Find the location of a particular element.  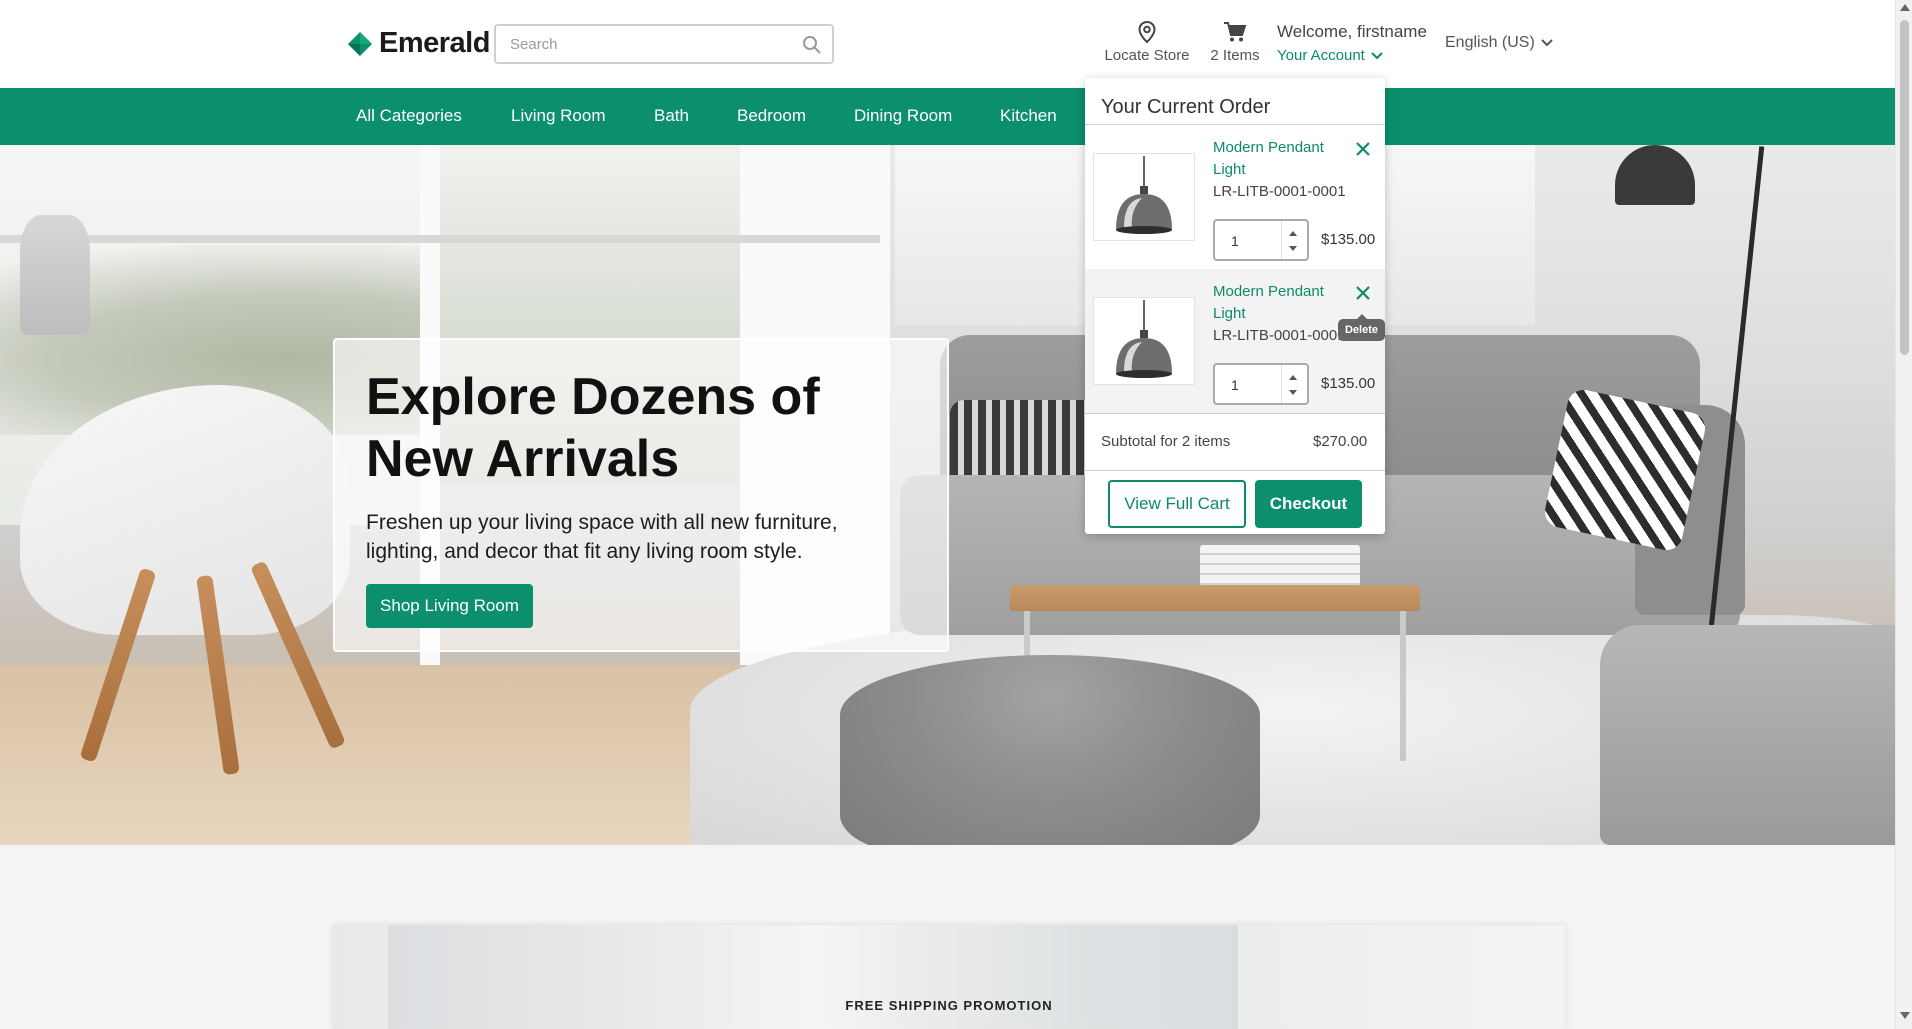

nav-item-living-room: Living Room is located at coordinates (558, 116).